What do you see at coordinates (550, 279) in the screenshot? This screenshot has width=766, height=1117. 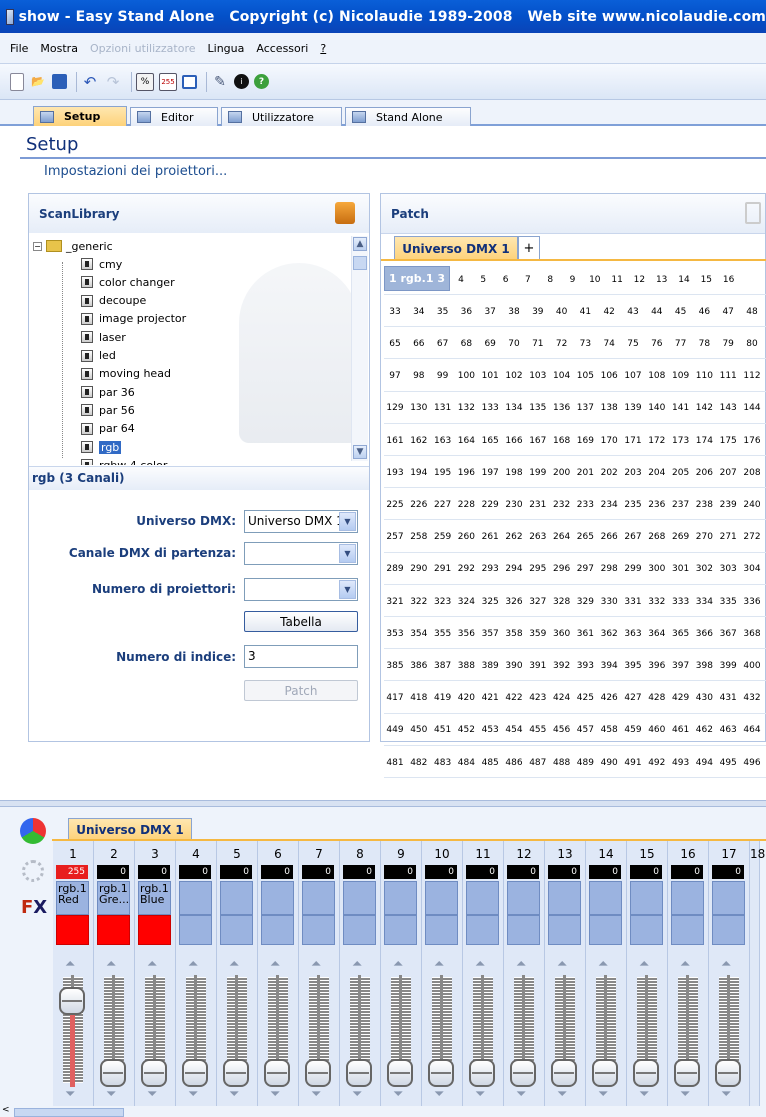 I see `dmx-channel-cell: 8` at bounding box center [550, 279].